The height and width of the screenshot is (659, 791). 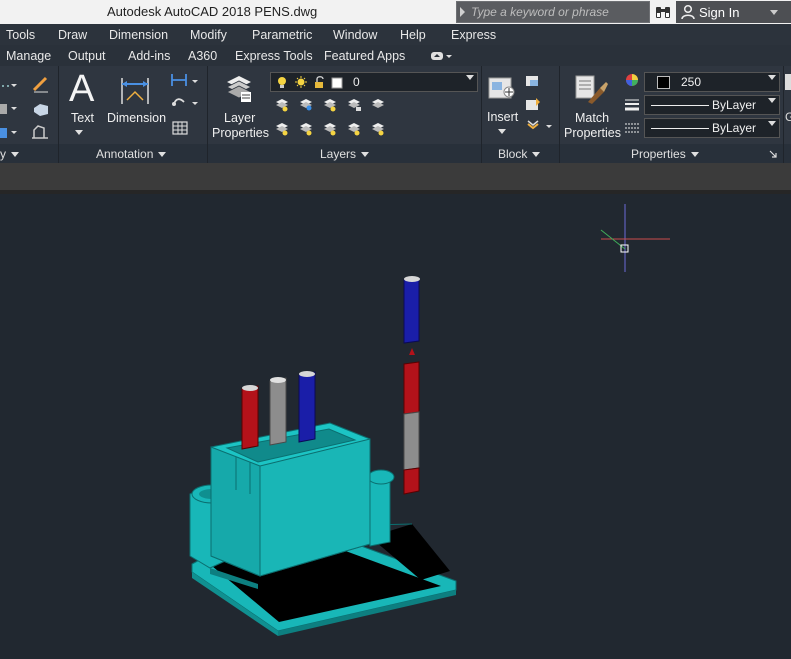 I want to click on match-properties-button: Match Properties, so click(x=592, y=105).